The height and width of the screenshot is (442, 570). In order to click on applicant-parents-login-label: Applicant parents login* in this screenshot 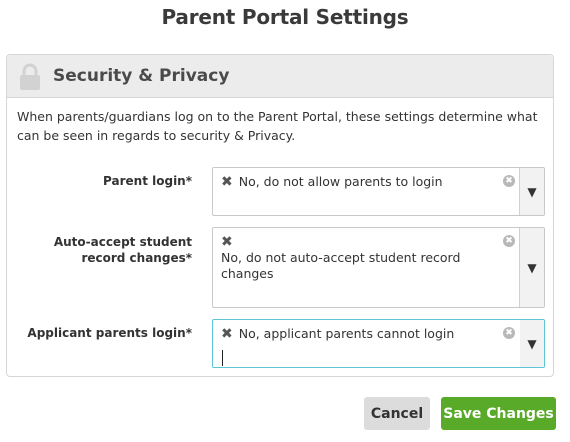, I will do `click(109, 333)`.